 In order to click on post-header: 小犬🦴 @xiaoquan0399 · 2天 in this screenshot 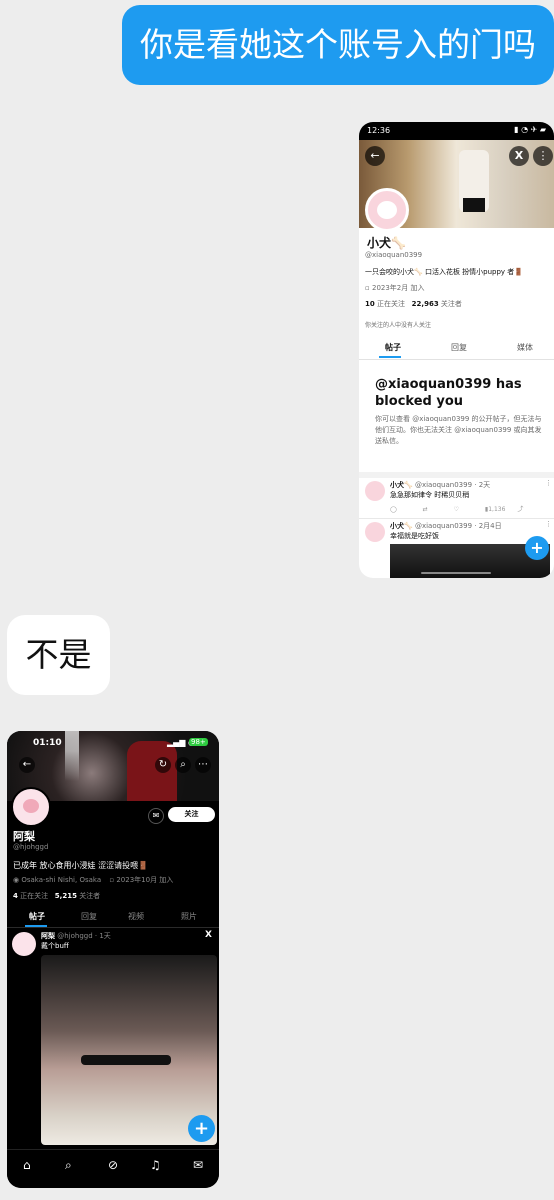, I will do `click(440, 485)`.